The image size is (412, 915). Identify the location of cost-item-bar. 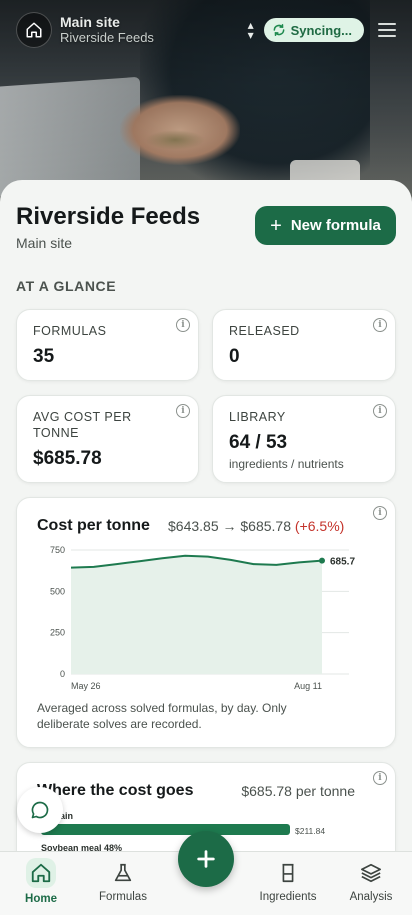
(165, 829).